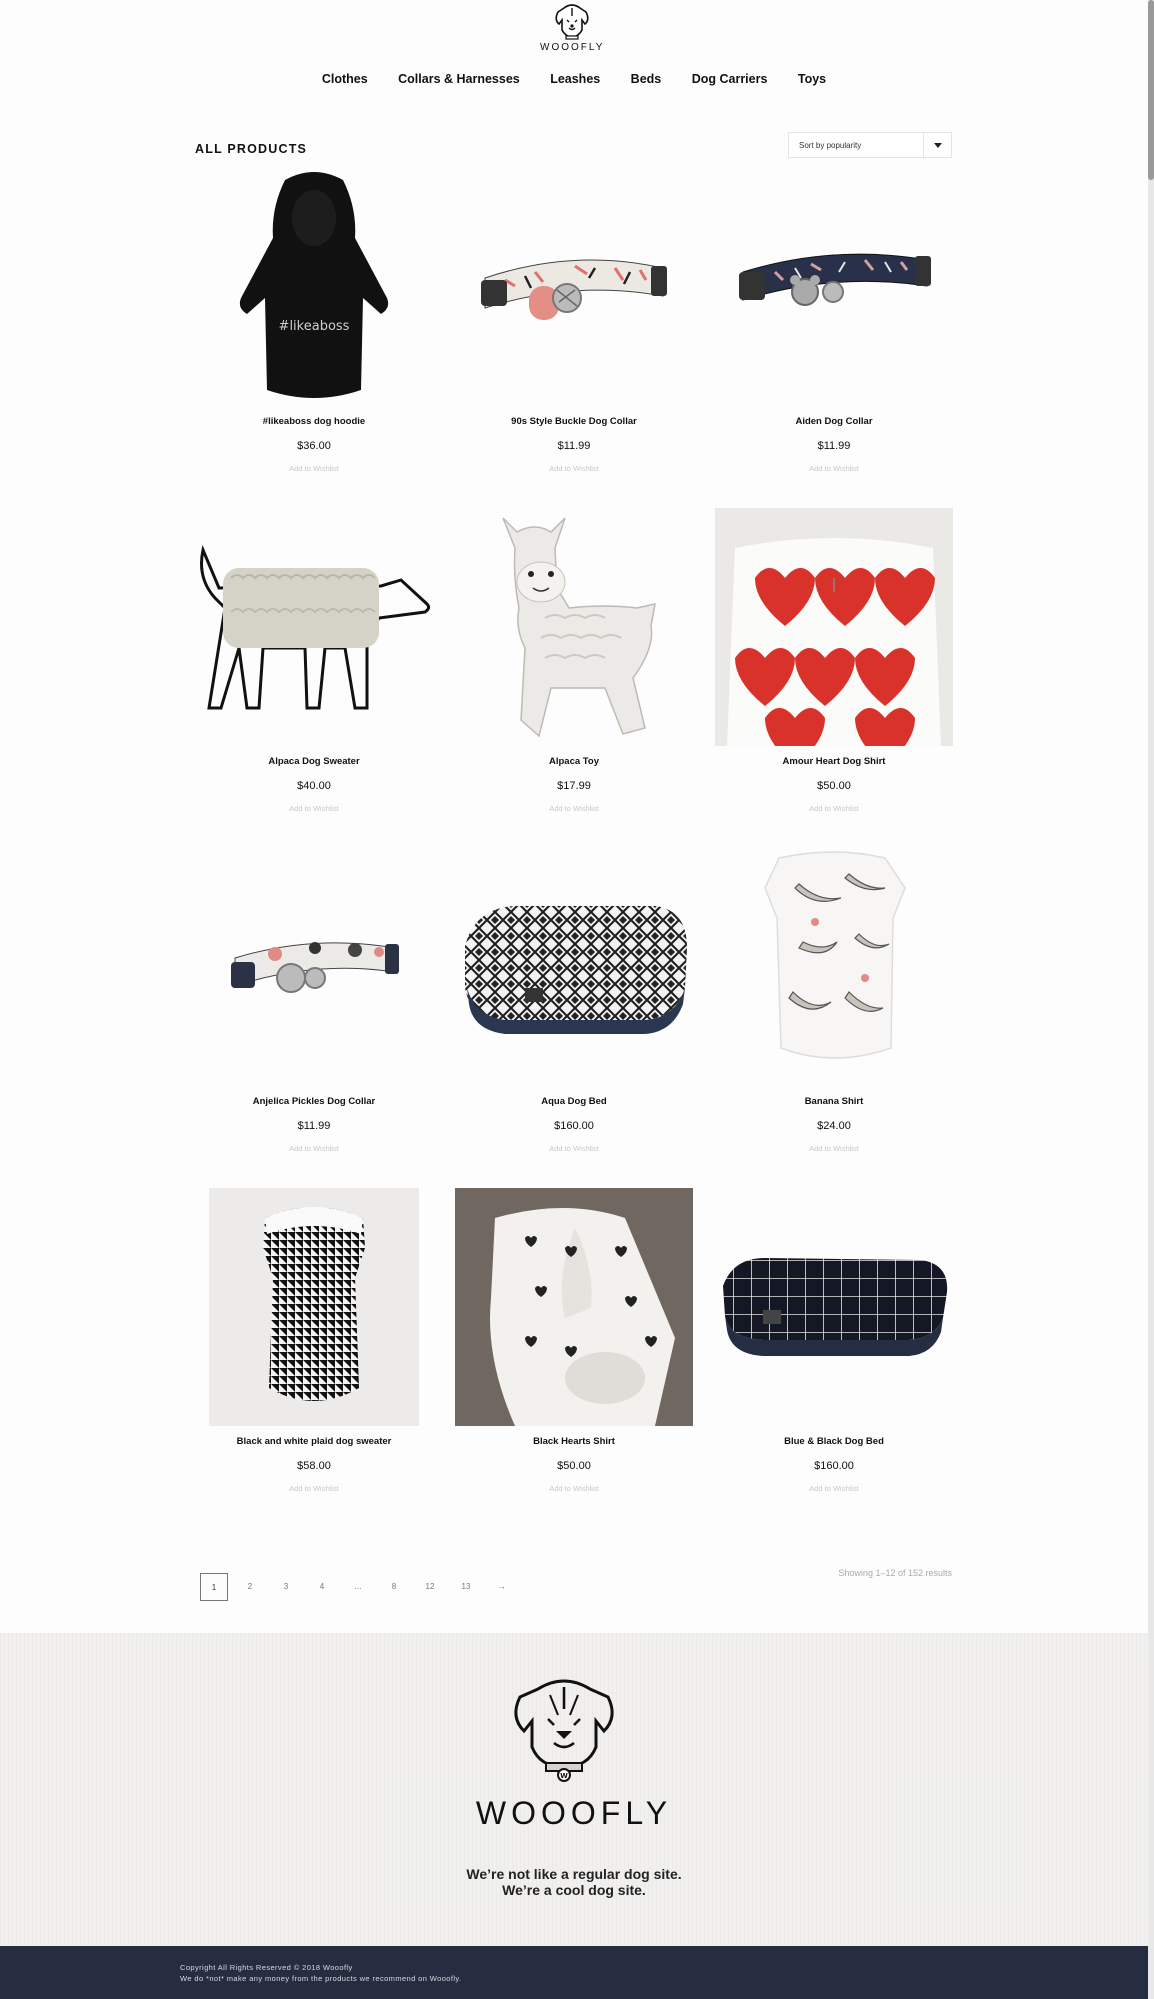  Describe the element at coordinates (466, 1587) in the screenshot. I see `page-link-13: 13` at that location.